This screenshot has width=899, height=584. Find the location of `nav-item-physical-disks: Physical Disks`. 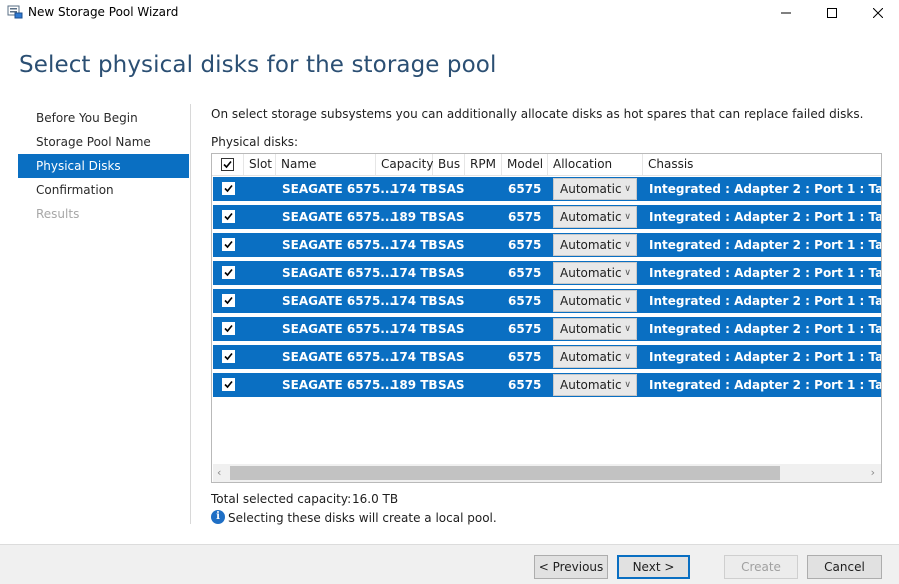

nav-item-physical-disks: Physical Disks is located at coordinates (103, 166).